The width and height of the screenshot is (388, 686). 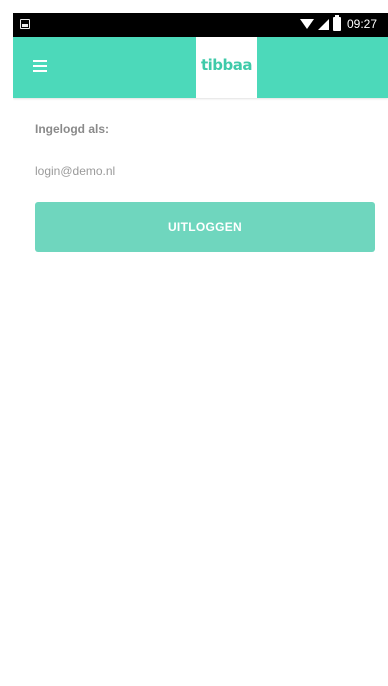 What do you see at coordinates (362, 24) in the screenshot?
I see `status-time: 09:27` at bounding box center [362, 24].